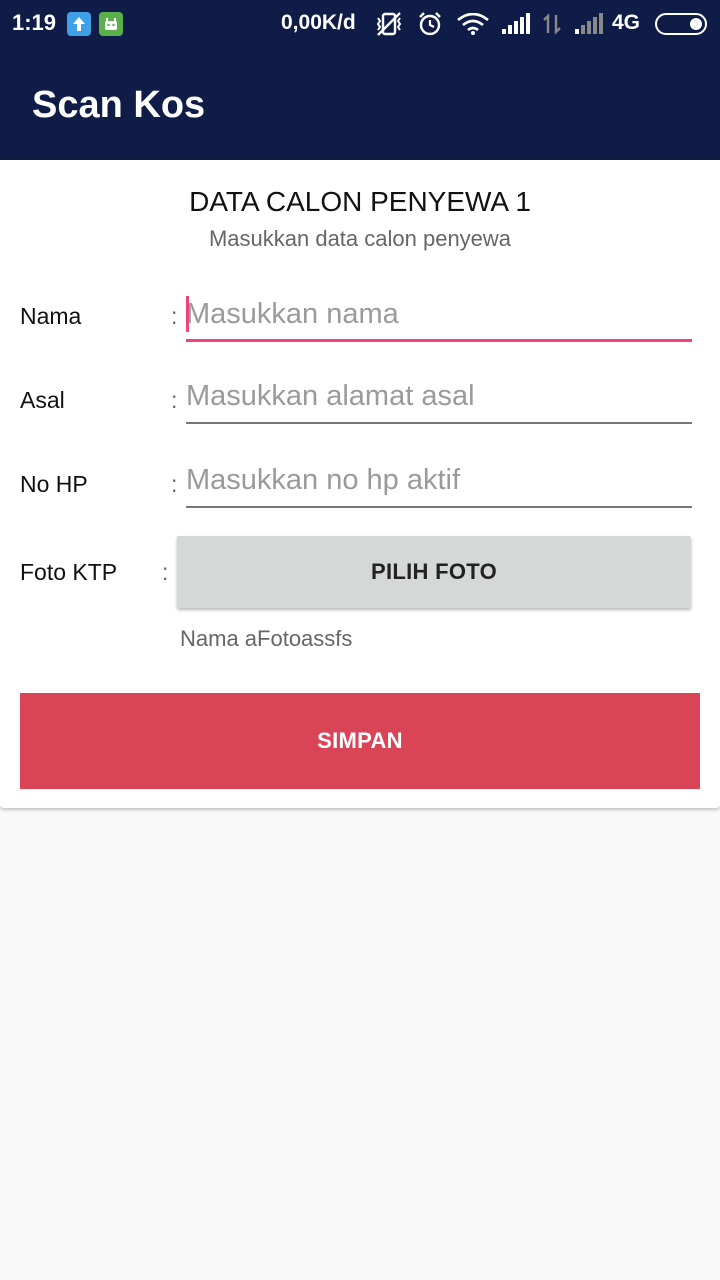 The width and height of the screenshot is (720, 1280). Describe the element at coordinates (79, 24) in the screenshot. I see `upload-notification-icon` at that location.